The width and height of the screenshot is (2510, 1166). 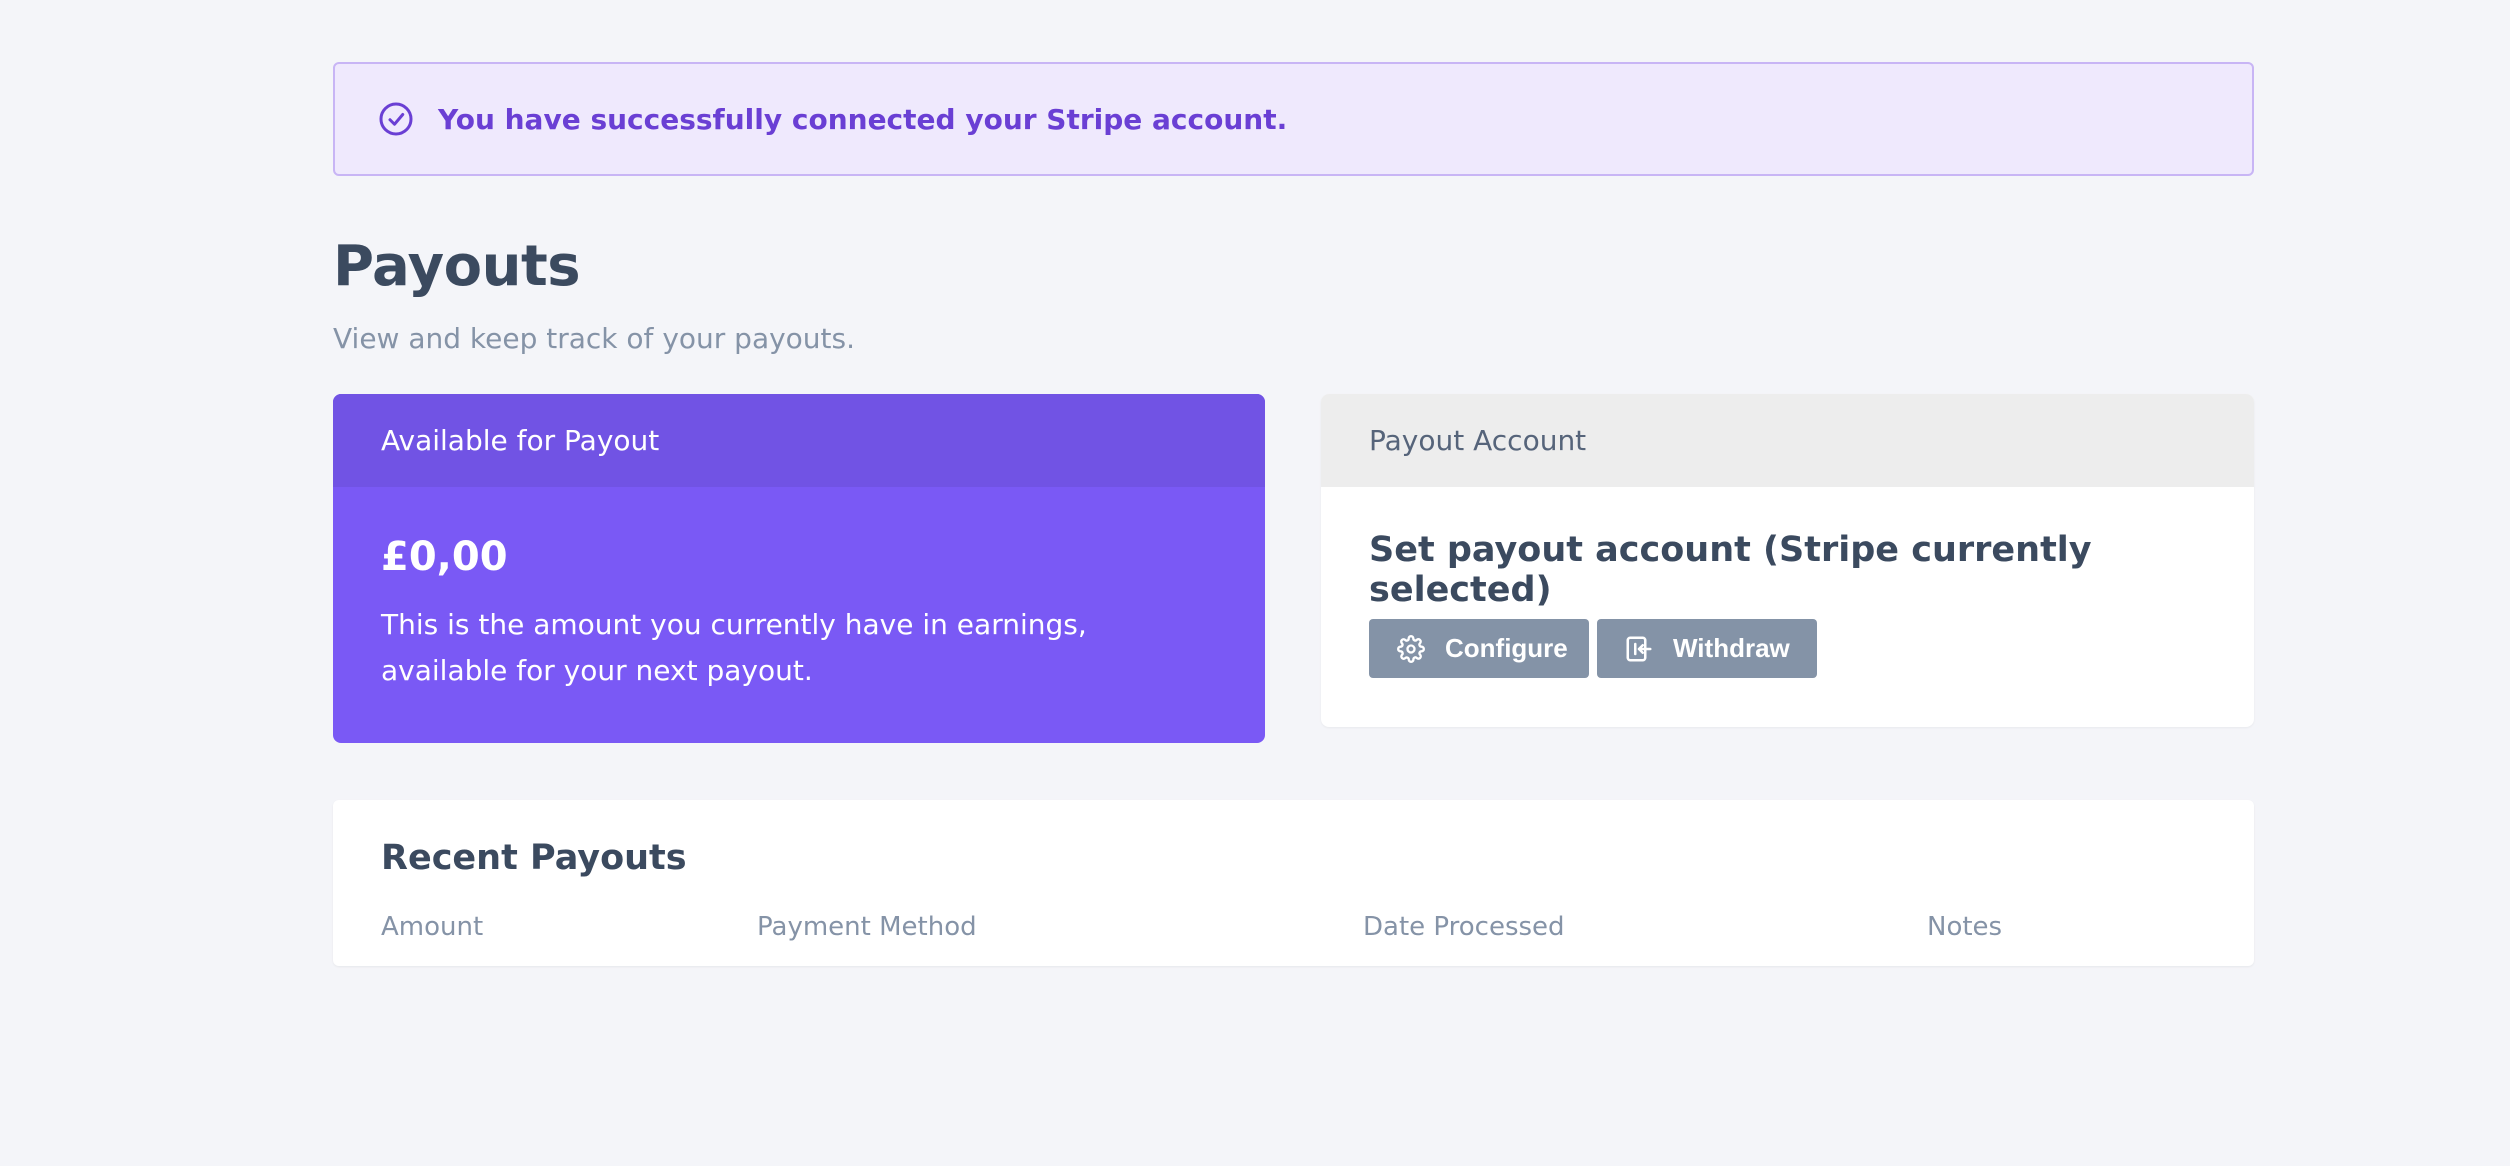 What do you see at coordinates (1411, 649) in the screenshot?
I see `gear-icon` at bounding box center [1411, 649].